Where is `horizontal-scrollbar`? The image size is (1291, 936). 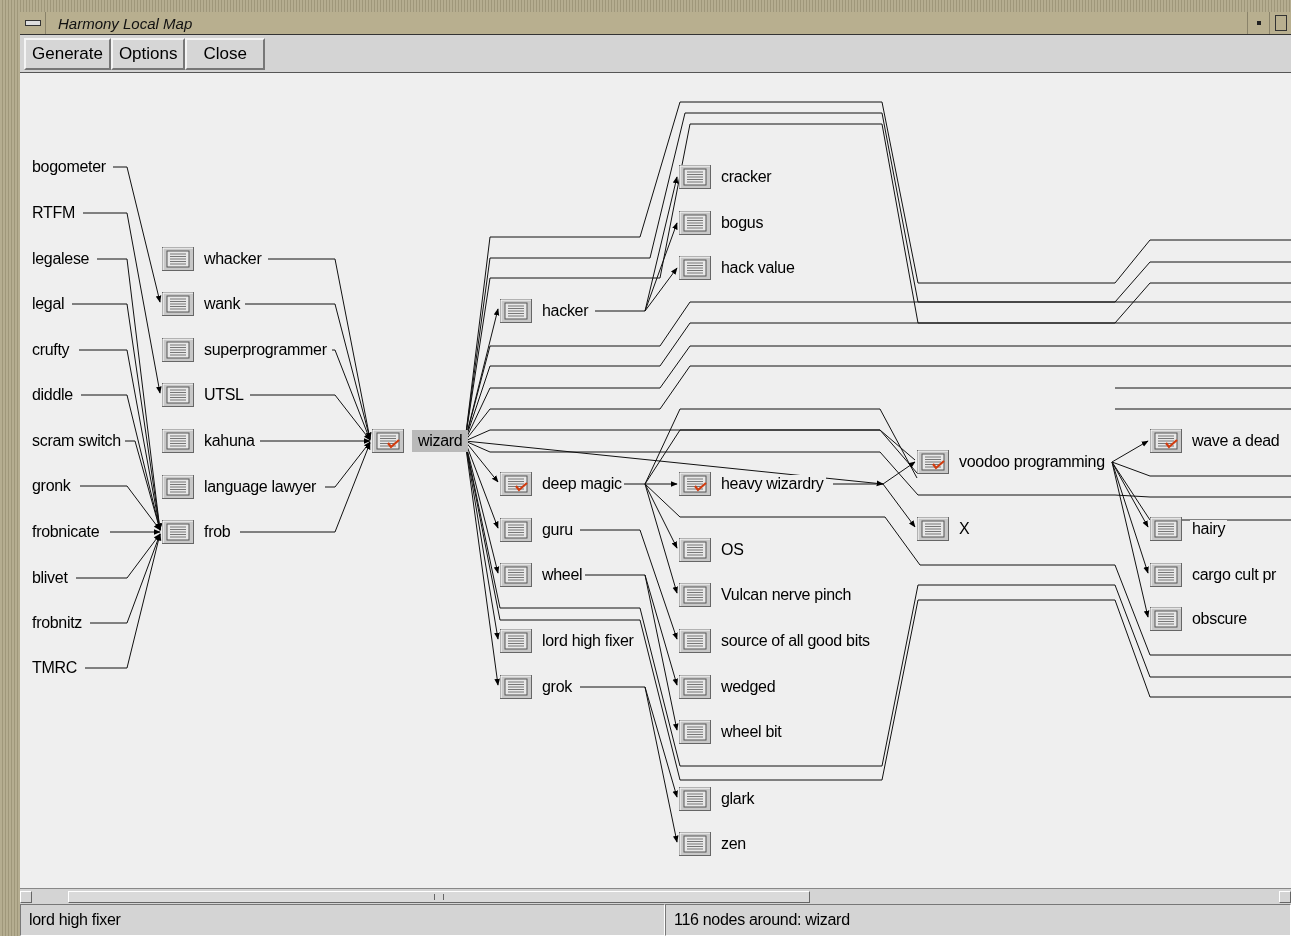 horizontal-scrollbar is located at coordinates (655, 896).